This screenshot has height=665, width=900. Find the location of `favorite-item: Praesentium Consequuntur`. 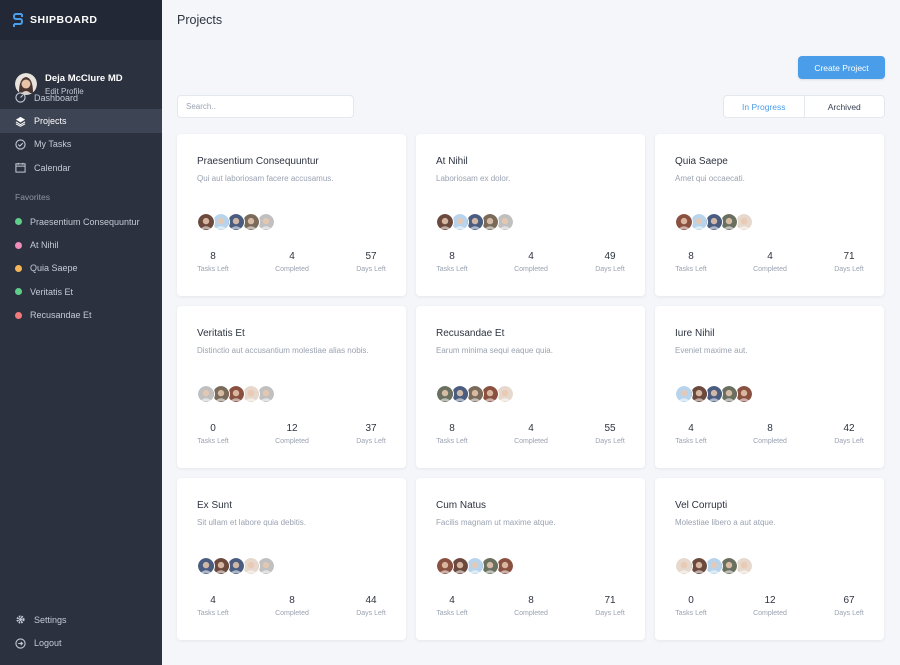

favorite-item: Praesentium Consequuntur is located at coordinates (81, 221).